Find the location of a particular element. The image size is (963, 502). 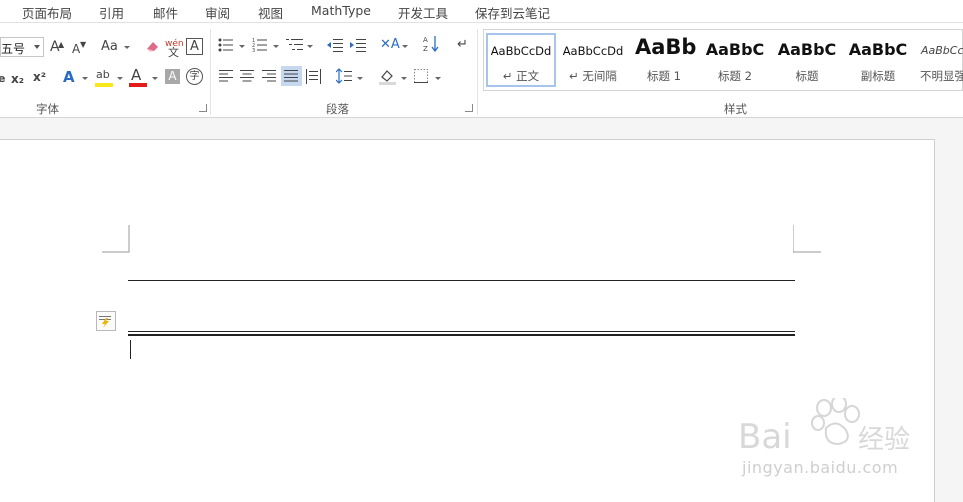

tab-developer: 开发工具 is located at coordinates (423, 12).